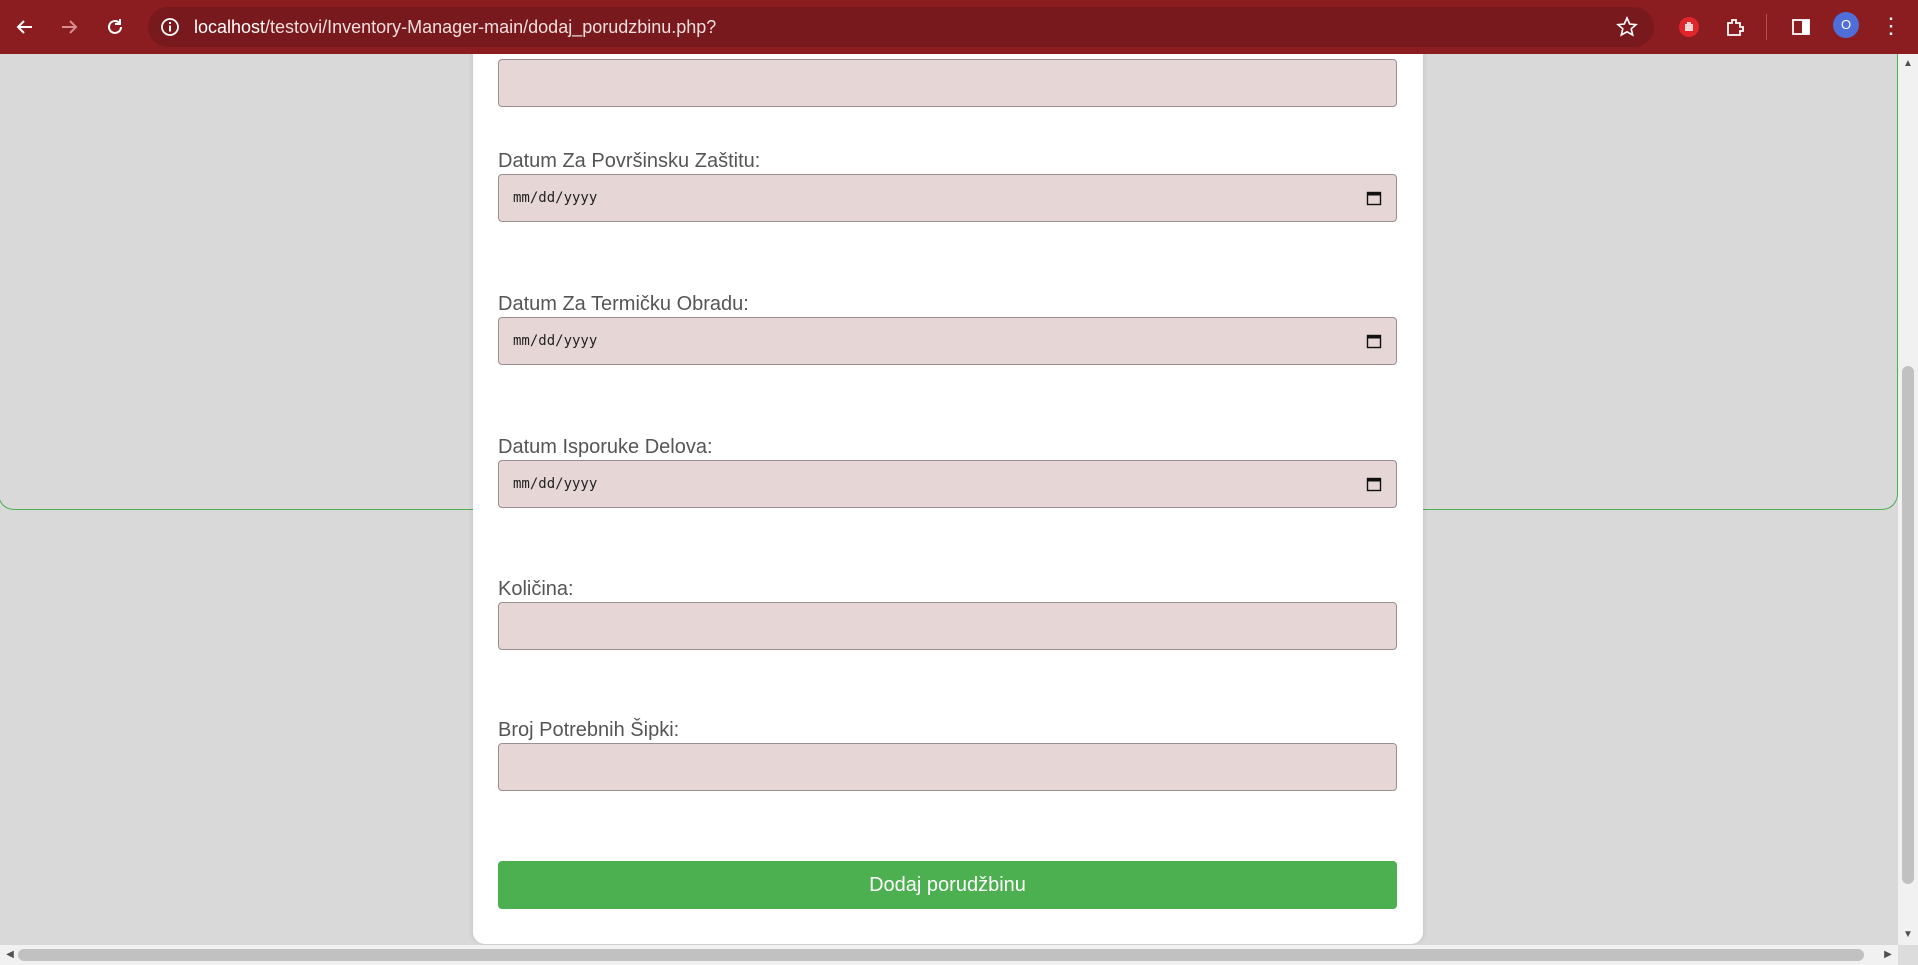  I want to click on side-panel-icon, so click(1801, 27).